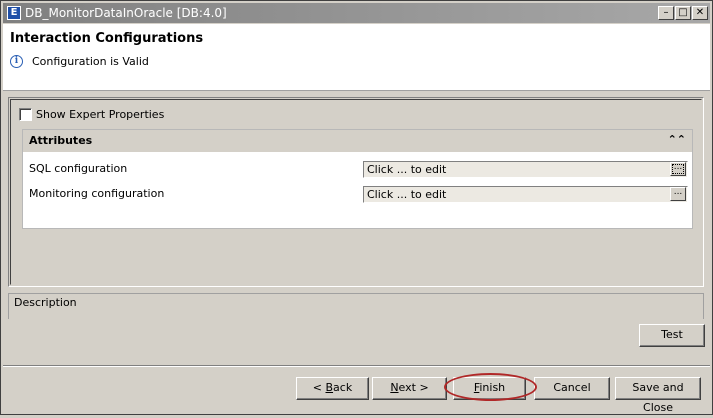 This screenshot has height=418, width=713. I want to click on window-title: DB_MonitorDataInOracle [DB:4.0], so click(126, 13).